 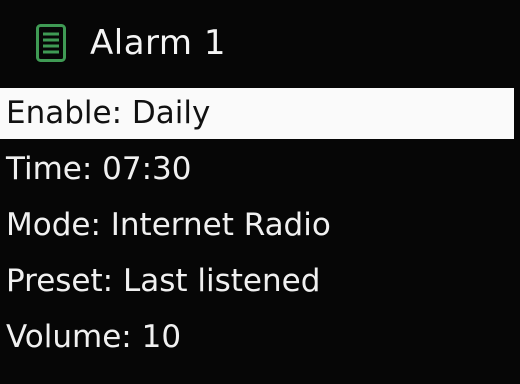 What do you see at coordinates (51, 43) in the screenshot?
I see `list-menu-icon` at bounding box center [51, 43].